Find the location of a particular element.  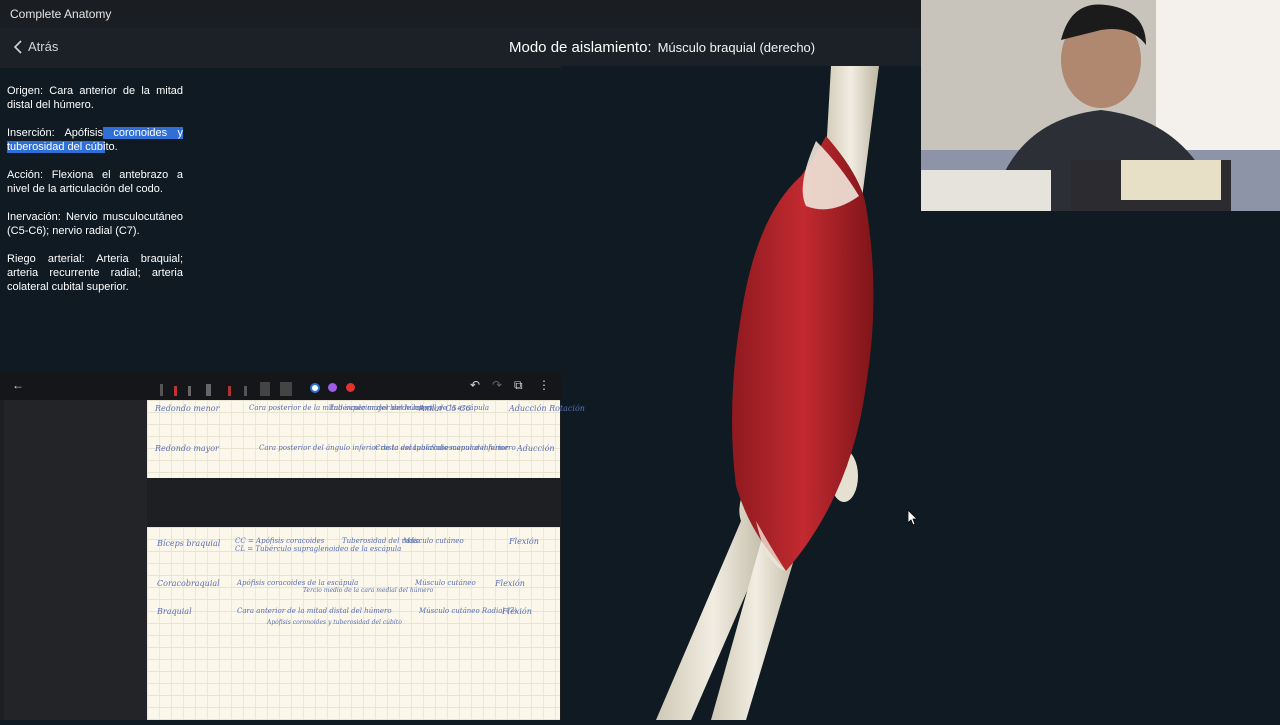

mouse-cursor-icon is located at coordinates (913, 518).